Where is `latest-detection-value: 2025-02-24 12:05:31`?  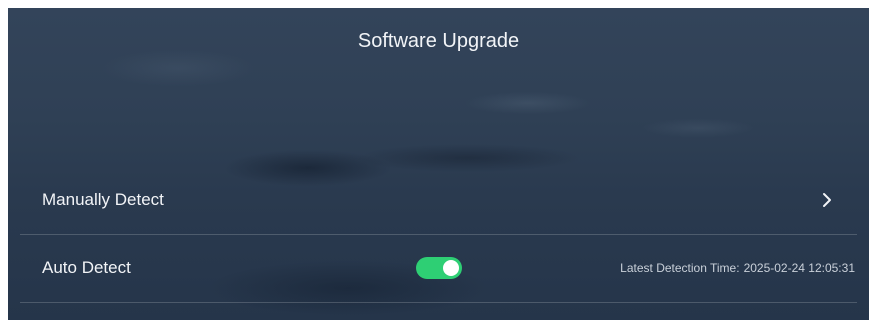
latest-detection-value: 2025-02-24 12:05:31 is located at coordinates (799, 268).